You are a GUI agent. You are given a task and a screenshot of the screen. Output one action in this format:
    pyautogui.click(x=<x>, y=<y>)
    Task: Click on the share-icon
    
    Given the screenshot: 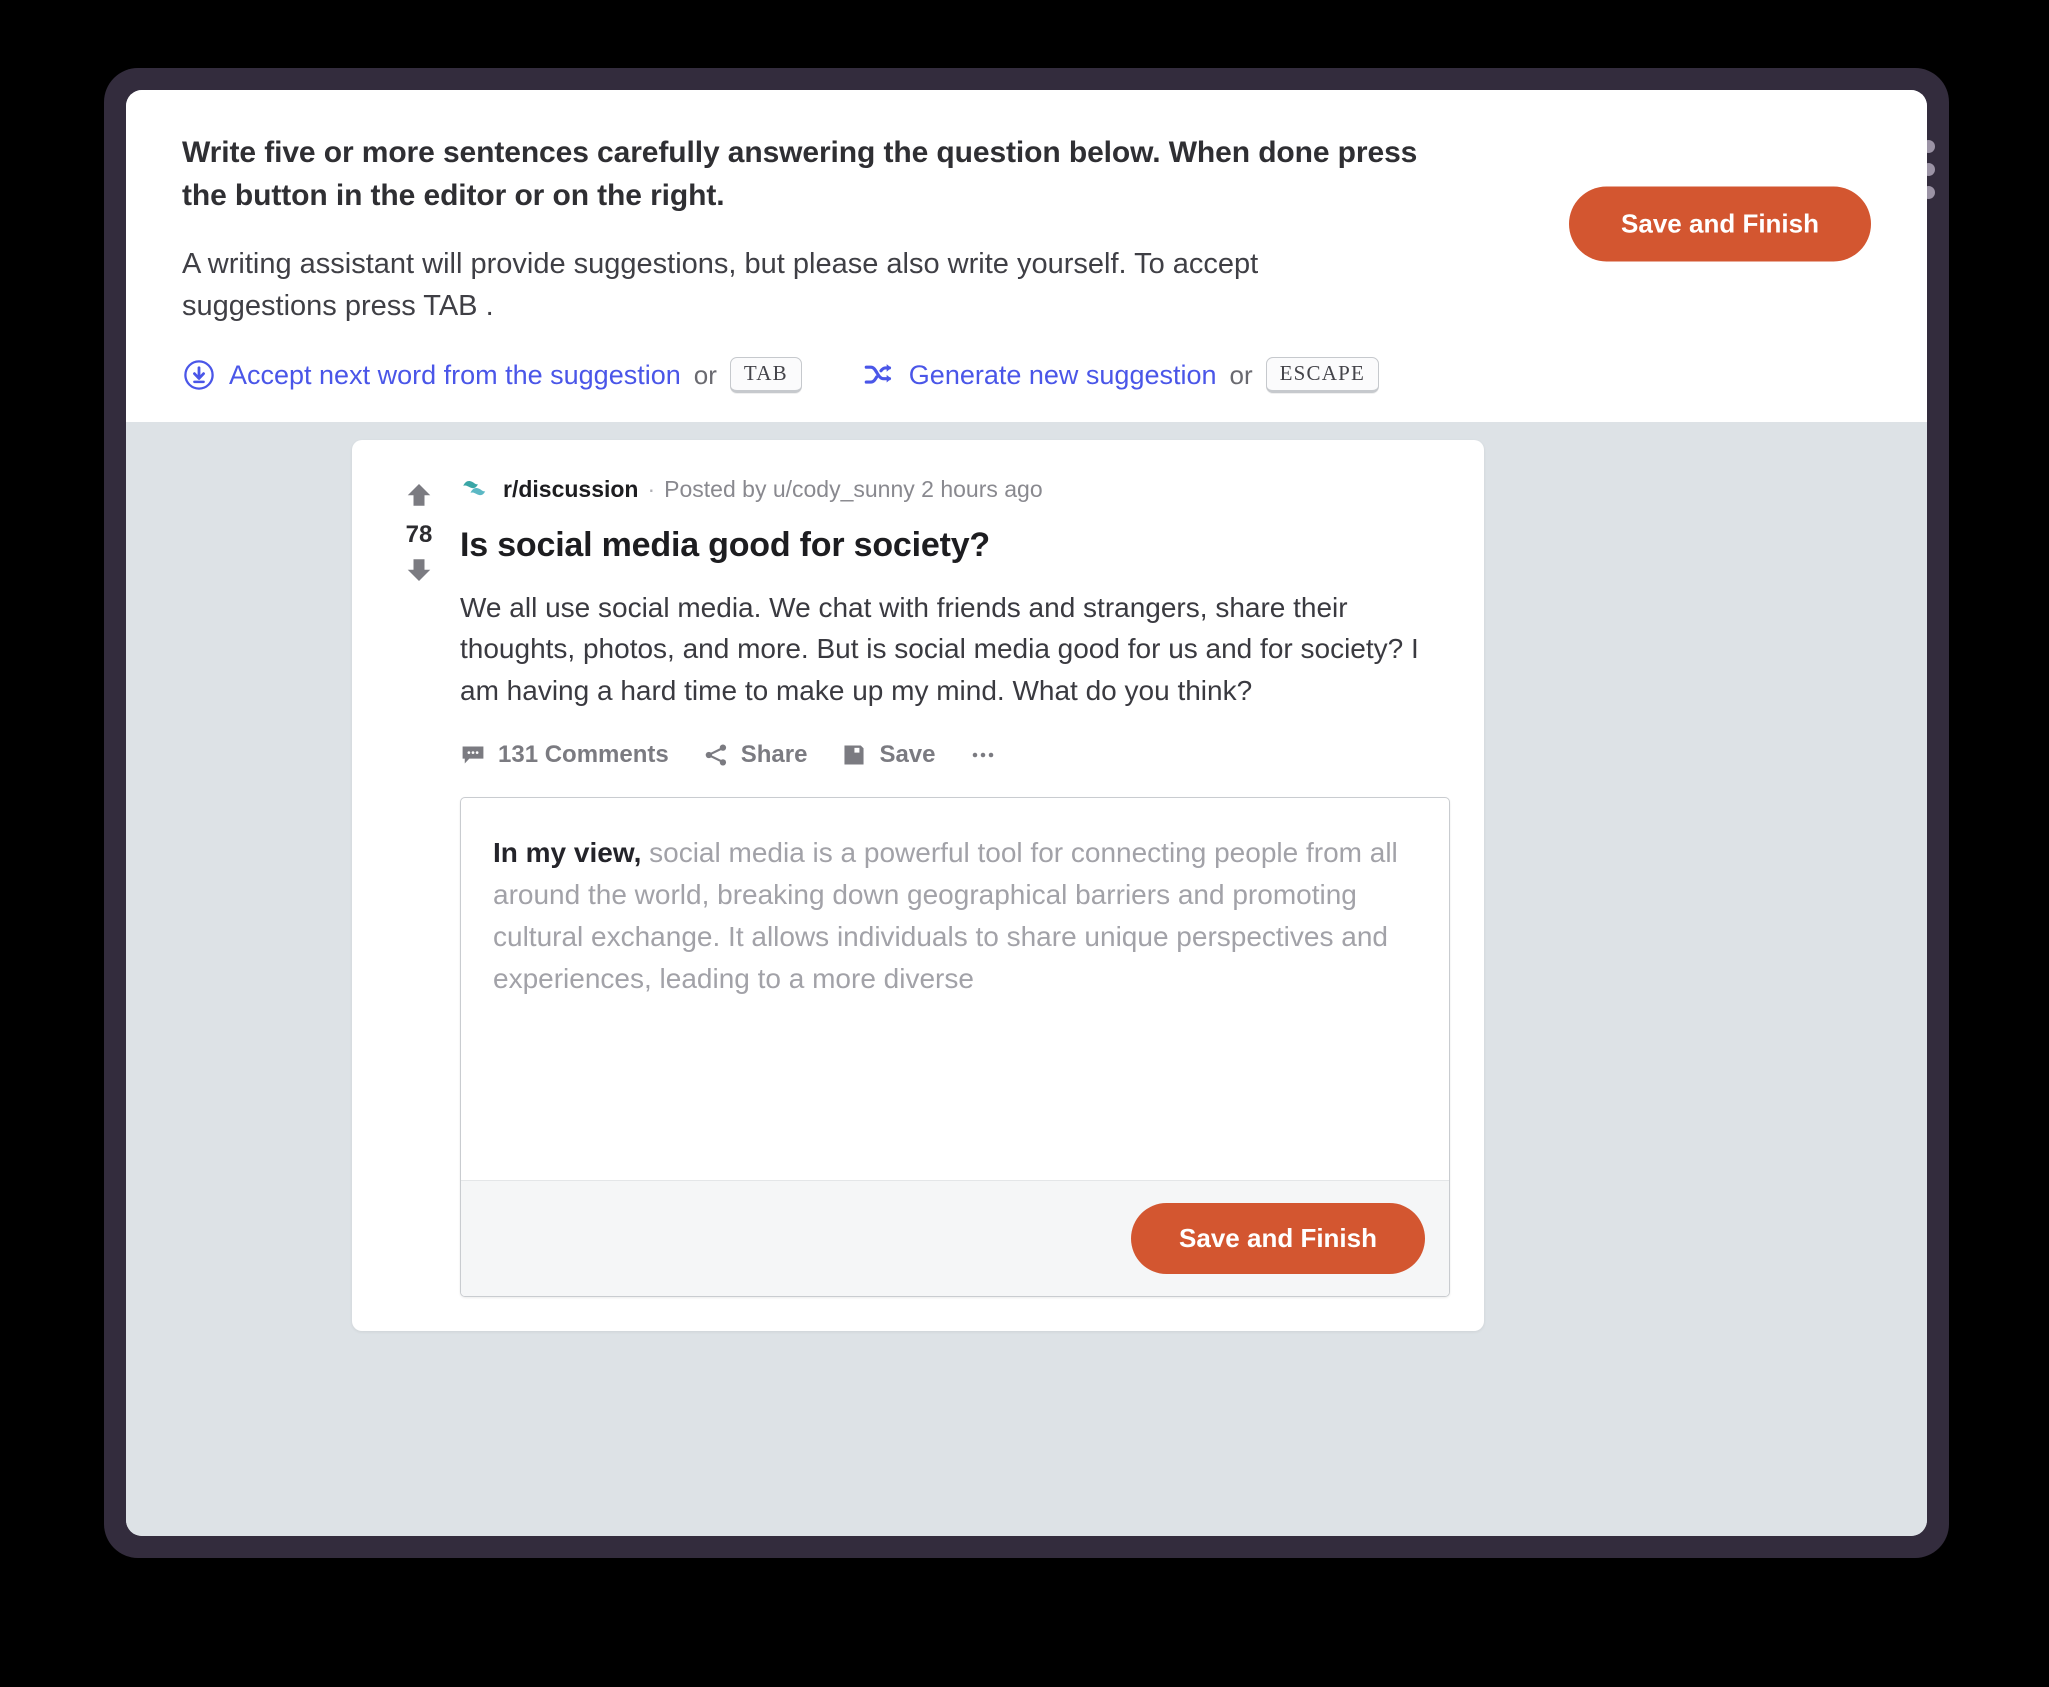 What is the action you would take?
    pyautogui.click(x=716, y=755)
    